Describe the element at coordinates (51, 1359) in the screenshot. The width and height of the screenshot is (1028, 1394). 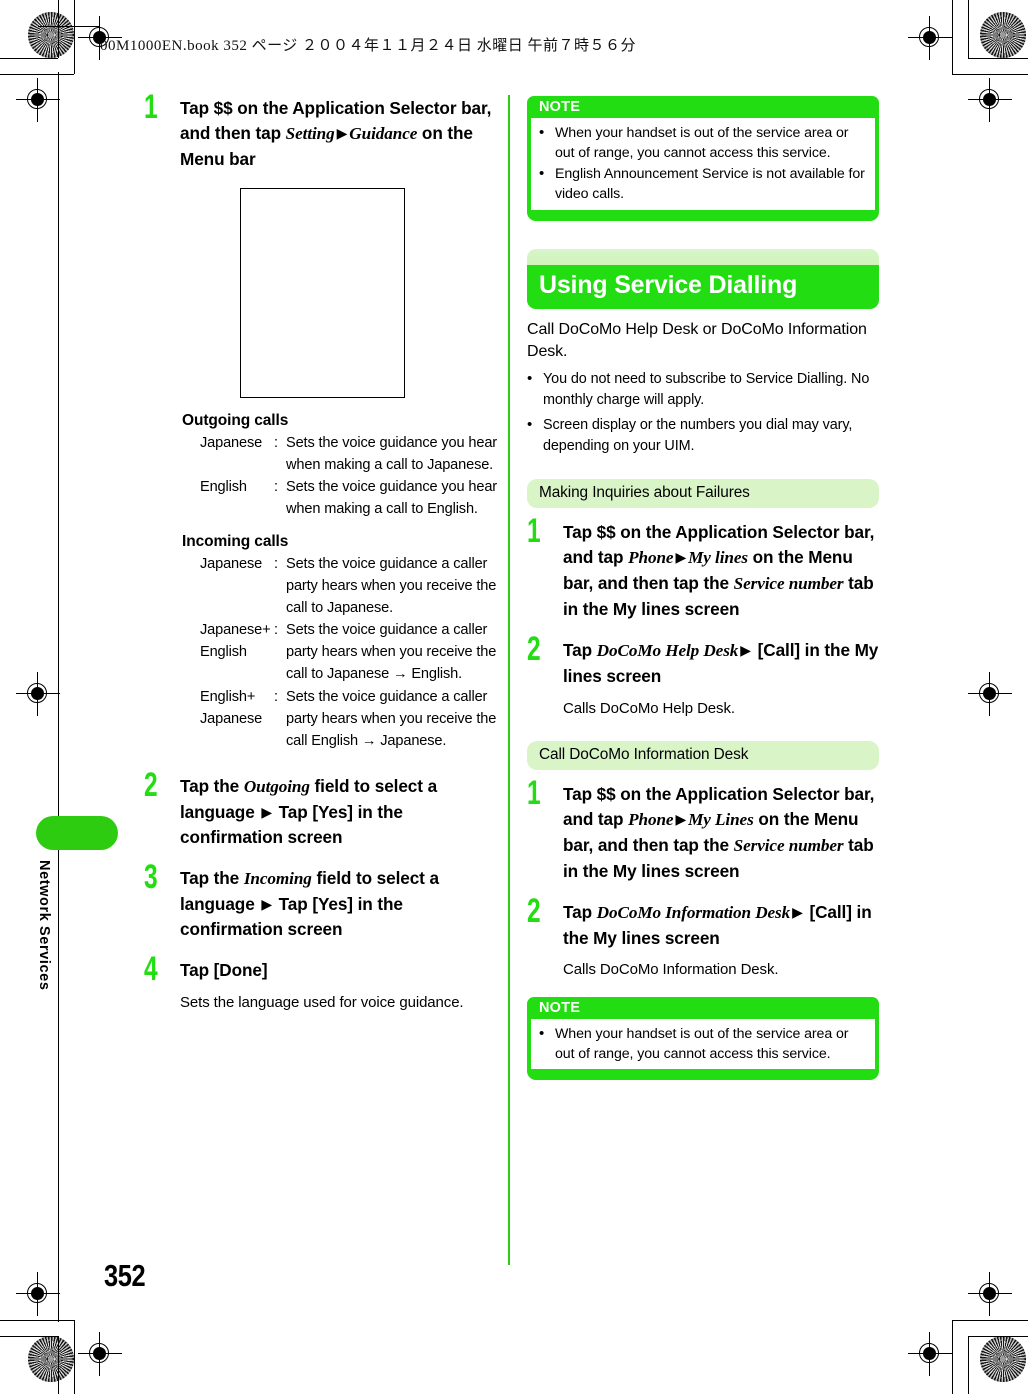
I see `registration-star-bottom-left` at that location.